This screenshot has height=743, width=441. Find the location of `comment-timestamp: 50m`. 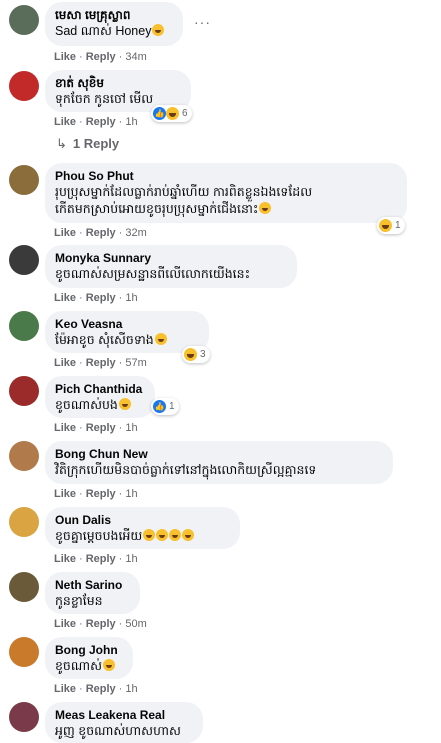

comment-timestamp: 50m is located at coordinates (135, 624).